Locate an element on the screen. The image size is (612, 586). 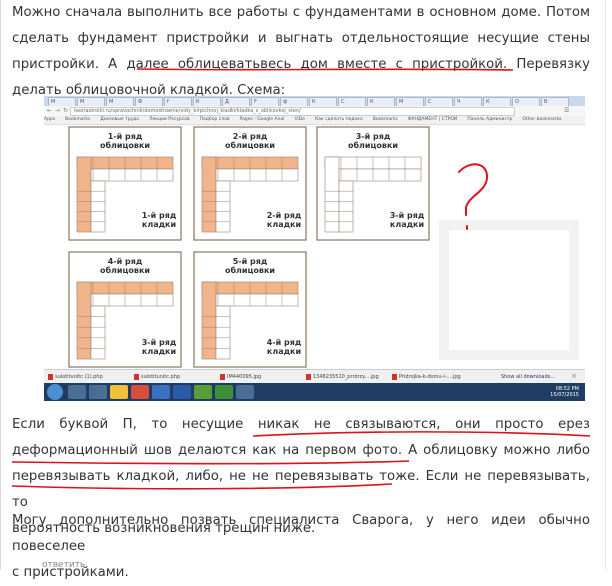
download-item: sulotitunitc.php is located at coordinates (157, 377).